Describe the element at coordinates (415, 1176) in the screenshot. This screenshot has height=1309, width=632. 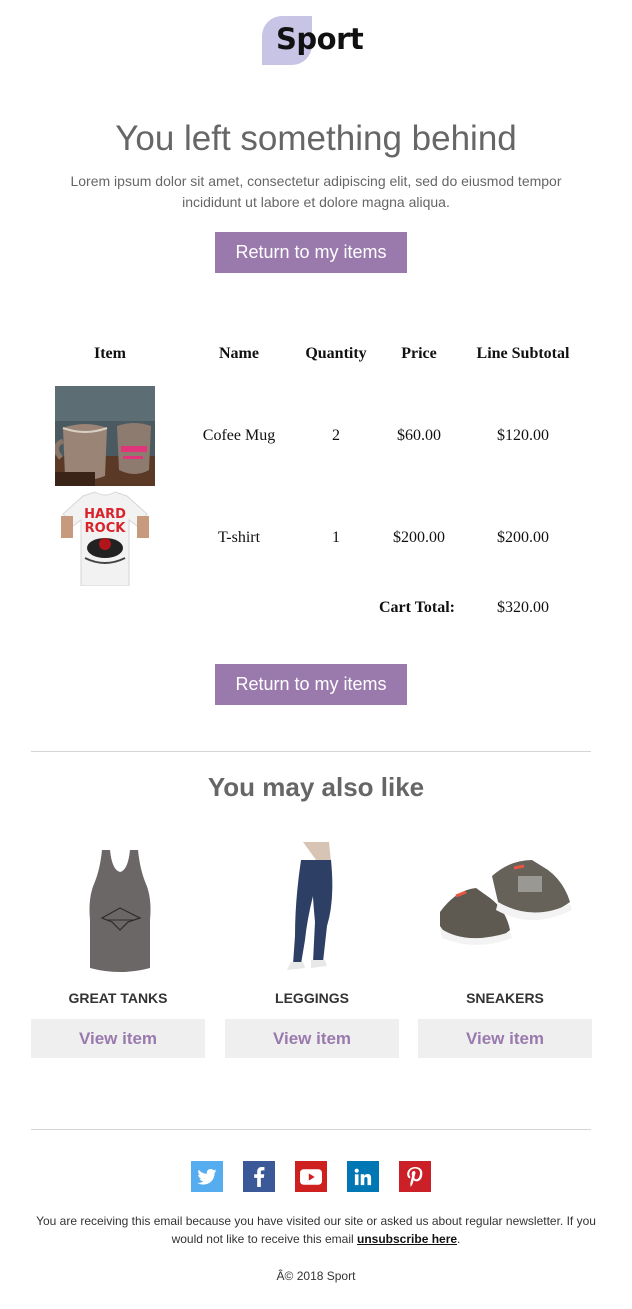
I see `pinterest-icon` at that location.